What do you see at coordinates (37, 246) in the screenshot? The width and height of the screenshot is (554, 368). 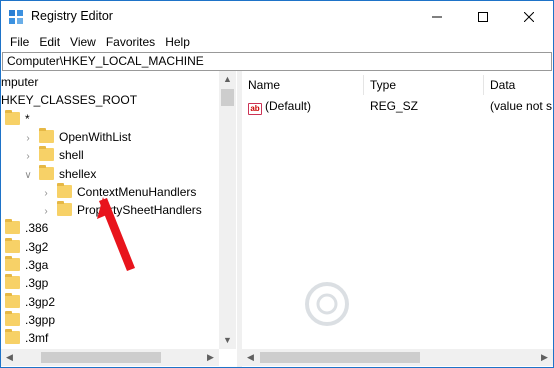 I see `tree-item-label: .3g2` at bounding box center [37, 246].